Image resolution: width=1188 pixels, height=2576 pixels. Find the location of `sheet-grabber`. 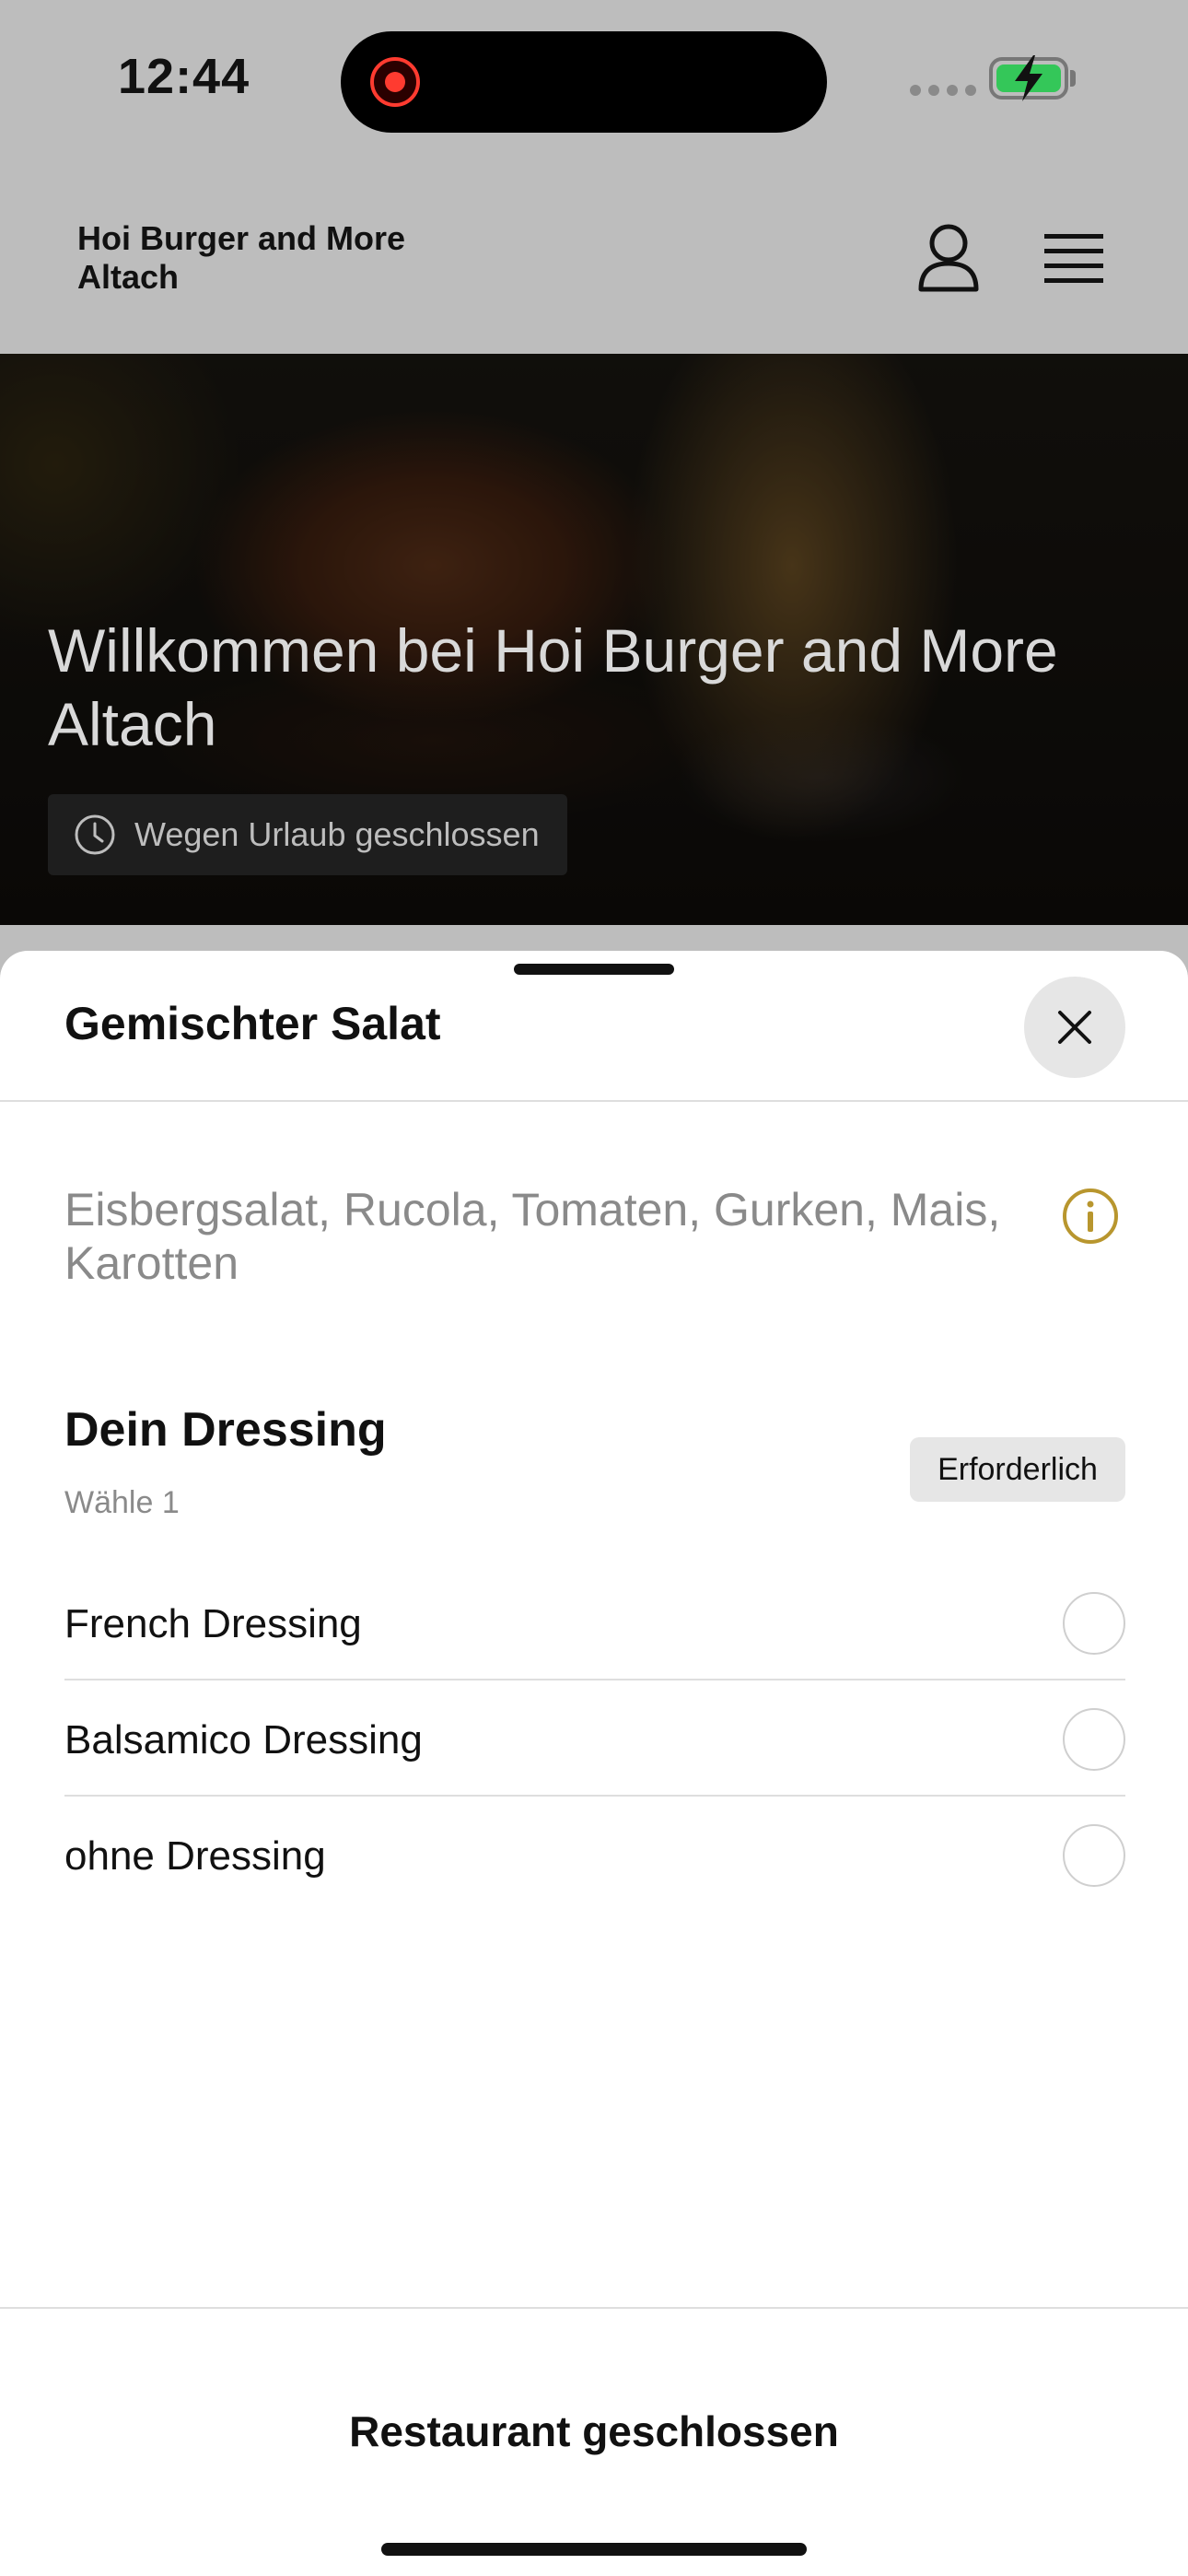

sheet-grabber is located at coordinates (594, 969).